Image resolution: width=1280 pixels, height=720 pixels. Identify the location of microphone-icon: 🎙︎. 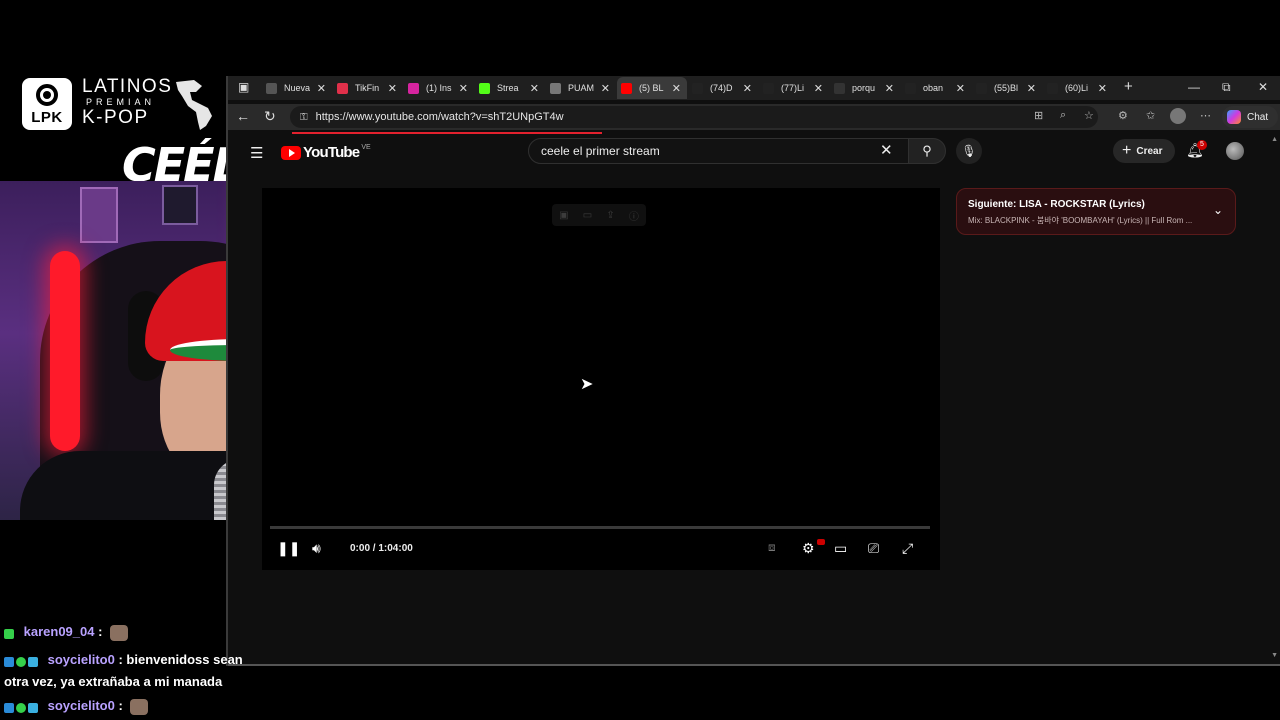
(969, 151).